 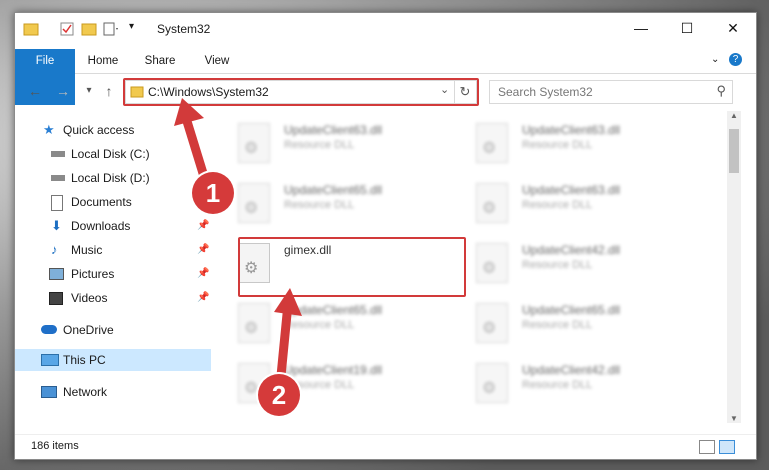 What do you see at coordinates (335, 325) in the screenshot?
I see `file-tile: UpdateClient65.dllResource DLL` at bounding box center [335, 325].